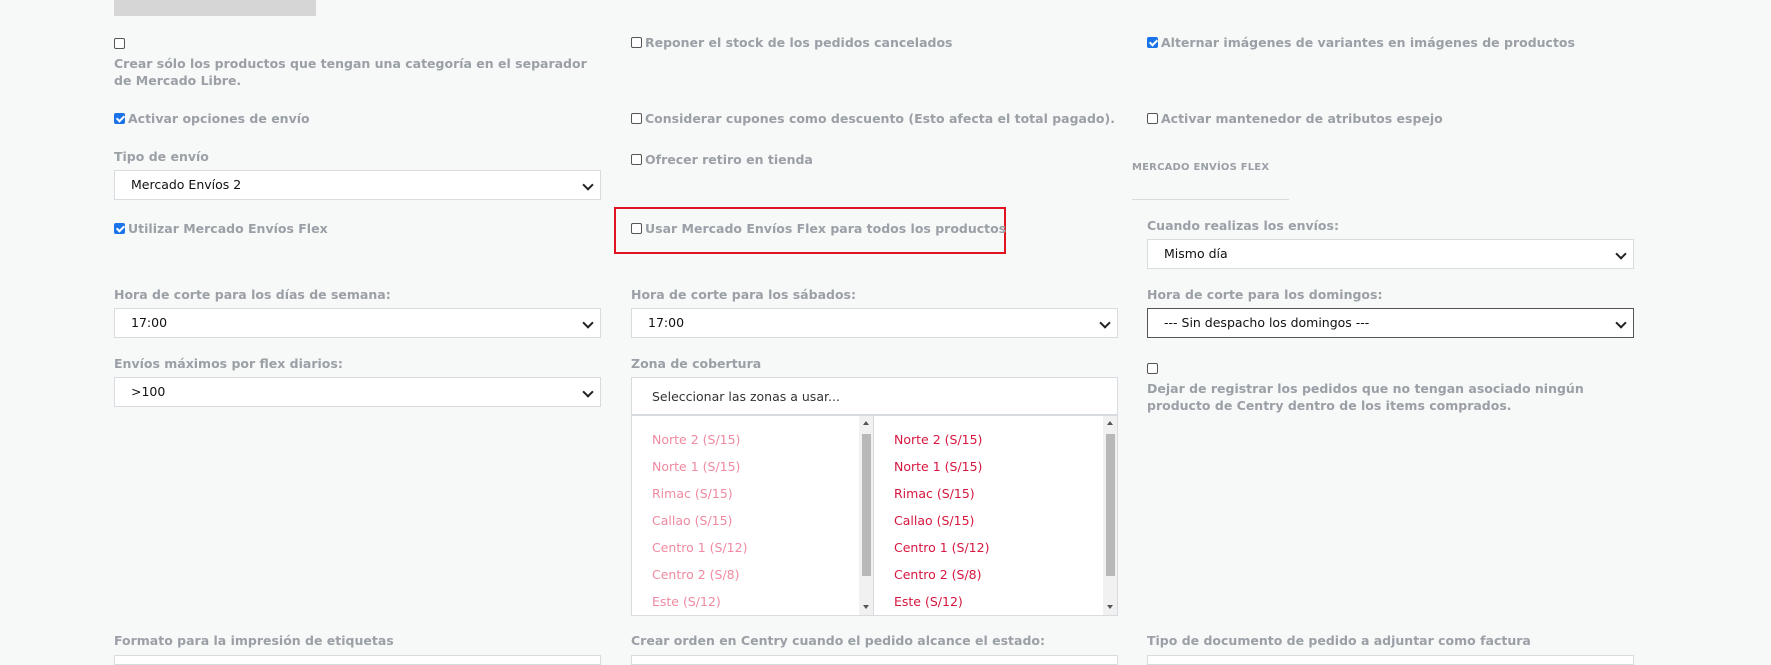  What do you see at coordinates (743, 294) in the screenshot?
I see `saturday-cutoff-label: Hora de corte para los sábados:` at bounding box center [743, 294].